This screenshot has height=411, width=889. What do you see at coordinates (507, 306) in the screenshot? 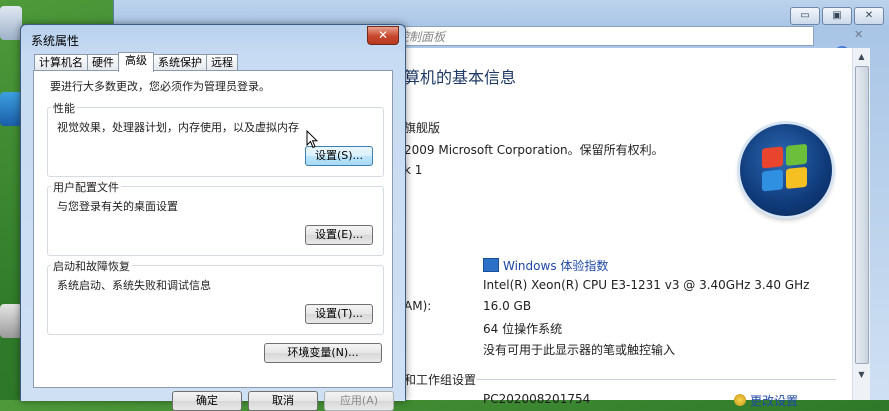
I see `ram-value: 16.0 GB` at bounding box center [507, 306].